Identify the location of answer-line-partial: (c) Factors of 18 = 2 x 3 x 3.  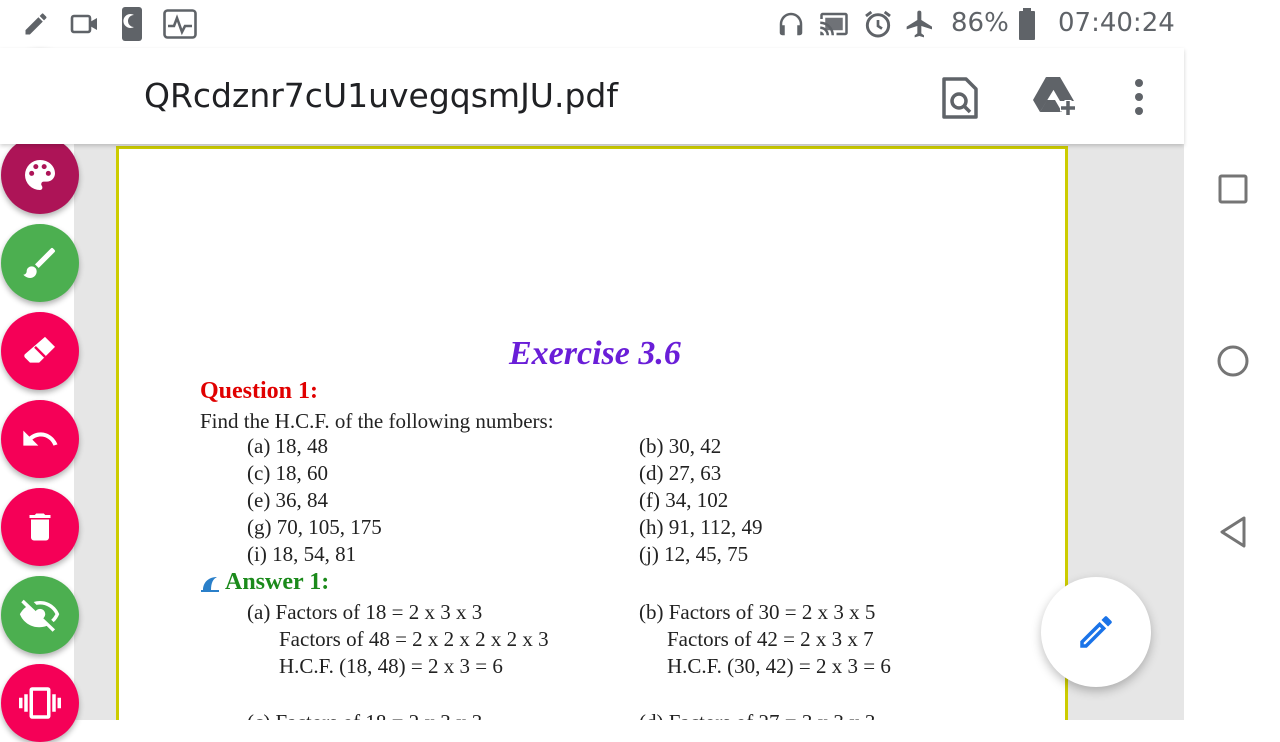
(364, 715).